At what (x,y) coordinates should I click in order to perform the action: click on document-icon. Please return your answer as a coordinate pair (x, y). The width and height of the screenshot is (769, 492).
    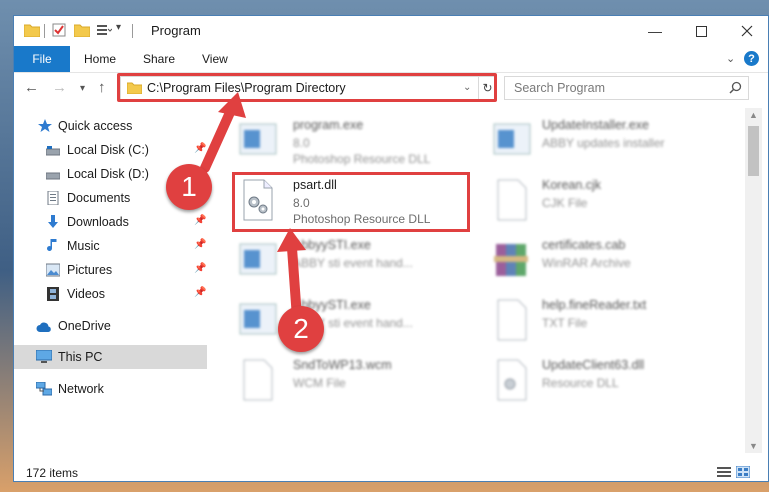
    Looking at the image, I should click on (53, 198).